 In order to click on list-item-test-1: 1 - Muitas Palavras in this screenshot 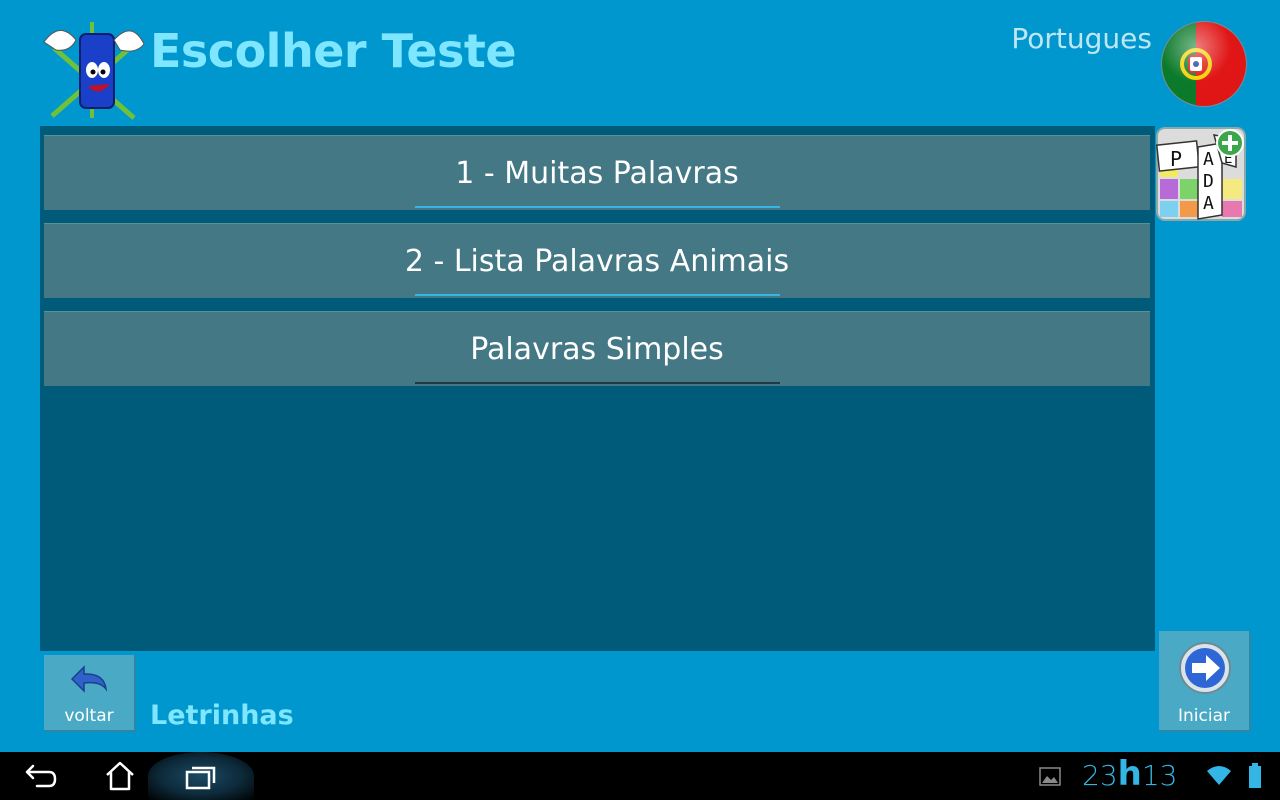, I will do `click(597, 172)`.